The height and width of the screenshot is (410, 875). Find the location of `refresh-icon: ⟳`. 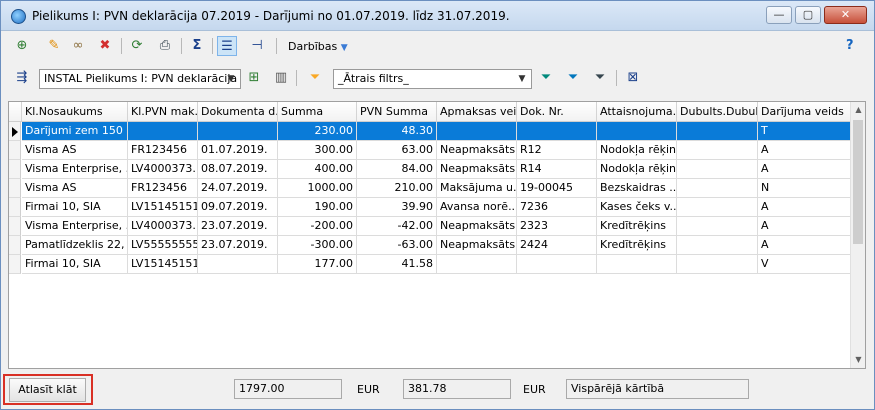

refresh-icon: ⟳ is located at coordinates (137, 46).